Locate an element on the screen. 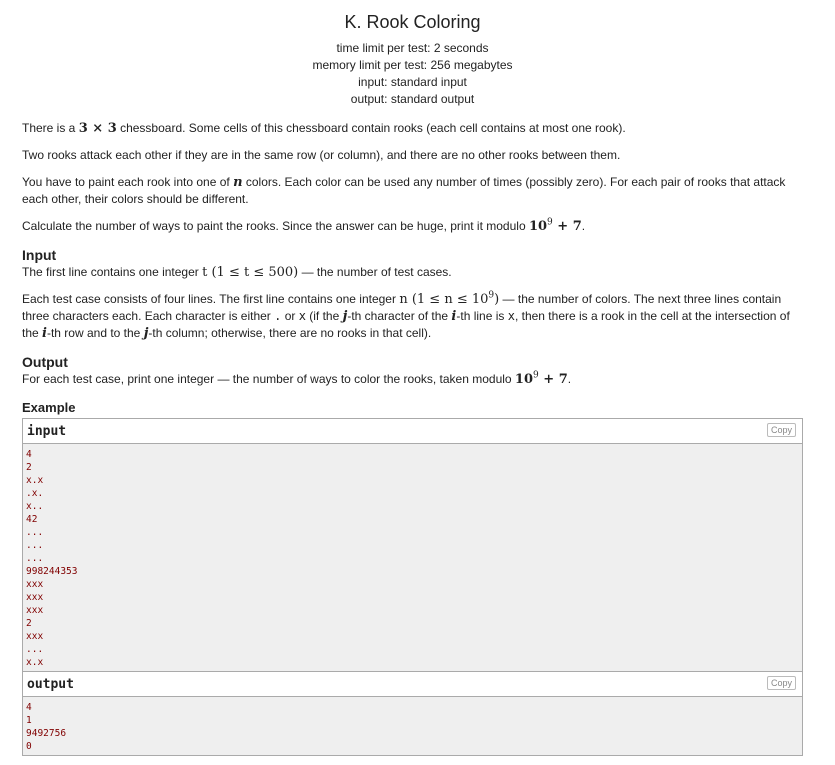  example-output-line: 4 is located at coordinates (29, 707).